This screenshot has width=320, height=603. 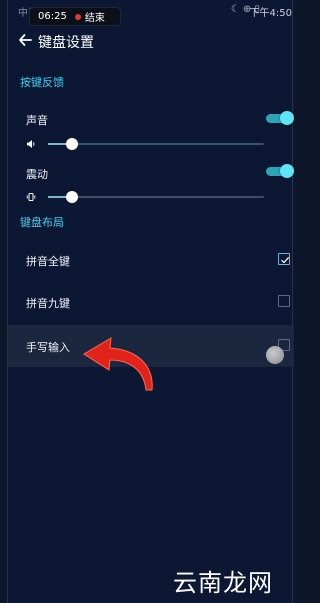 I want to click on vibration-icon, so click(x=31, y=197).